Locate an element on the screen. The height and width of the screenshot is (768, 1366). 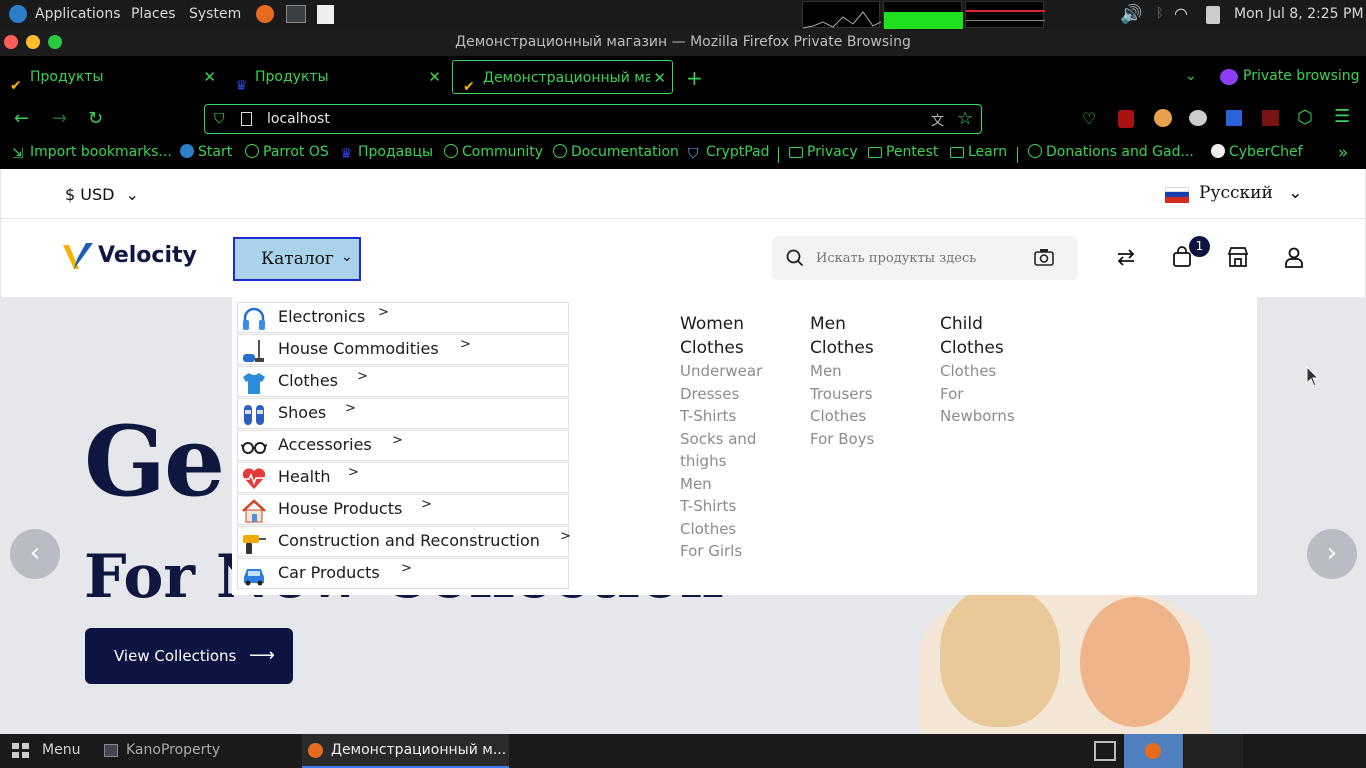
text-editor-launcher-icon is located at coordinates (325, 14).